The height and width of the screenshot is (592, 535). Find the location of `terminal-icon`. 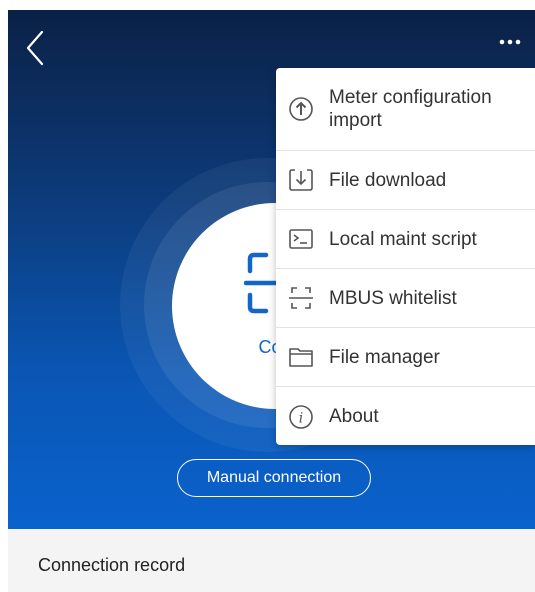

terminal-icon is located at coordinates (301, 239).